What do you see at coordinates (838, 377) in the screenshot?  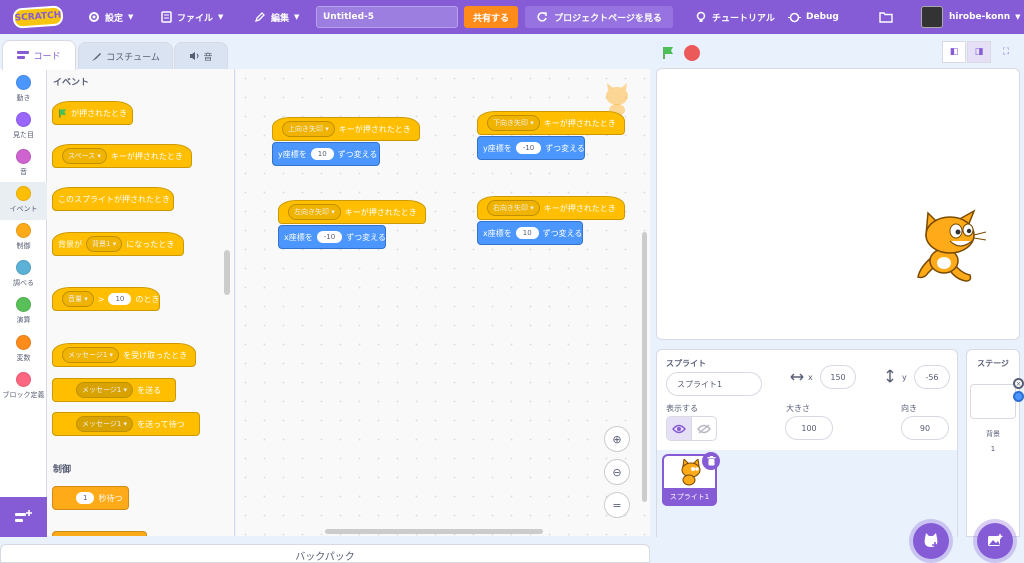 I see `x-input: 150` at bounding box center [838, 377].